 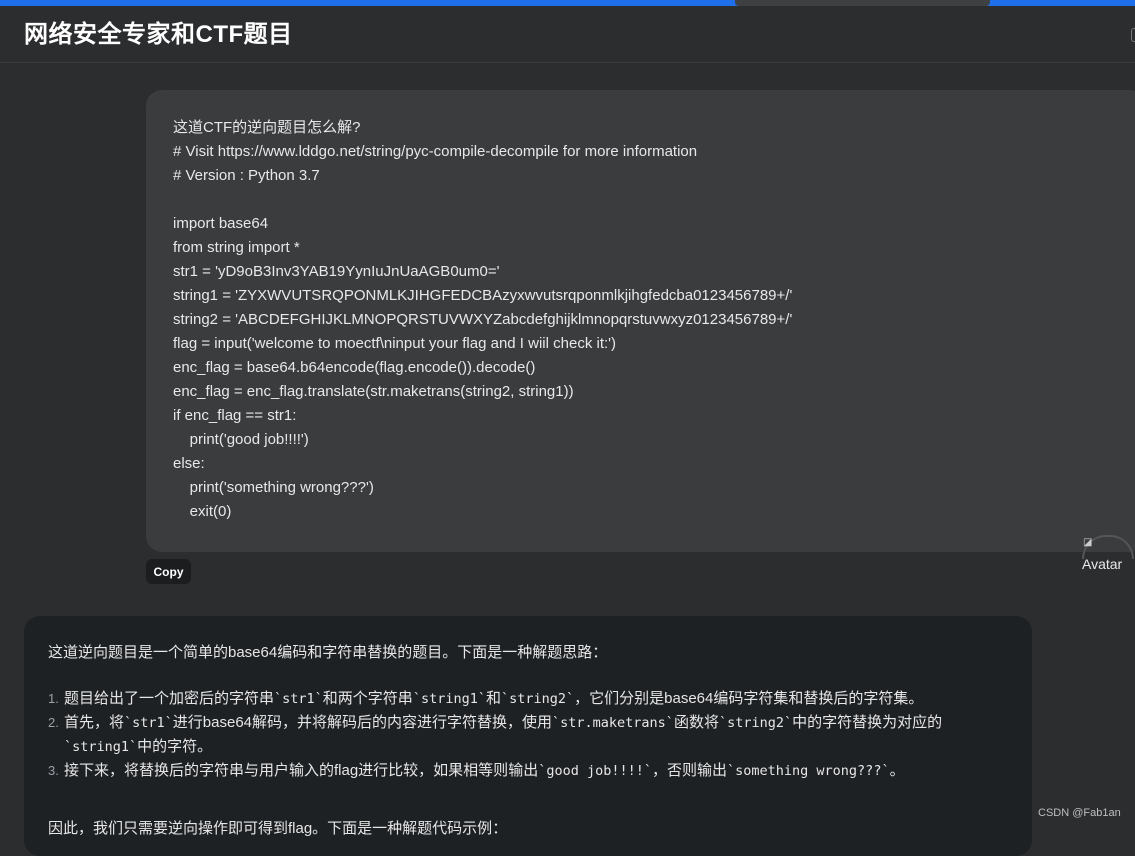 What do you see at coordinates (1088, 542) in the screenshot?
I see `broken-image-icon: ◪` at bounding box center [1088, 542].